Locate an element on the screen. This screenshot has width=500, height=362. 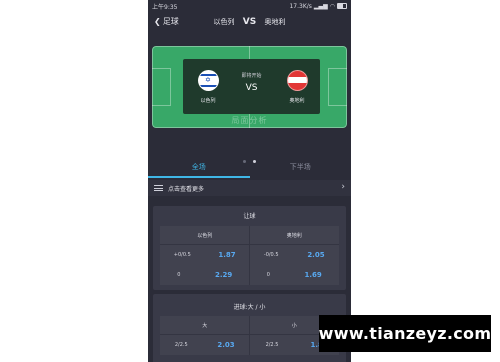
odds-value: 1.87 is located at coordinates (227, 255).